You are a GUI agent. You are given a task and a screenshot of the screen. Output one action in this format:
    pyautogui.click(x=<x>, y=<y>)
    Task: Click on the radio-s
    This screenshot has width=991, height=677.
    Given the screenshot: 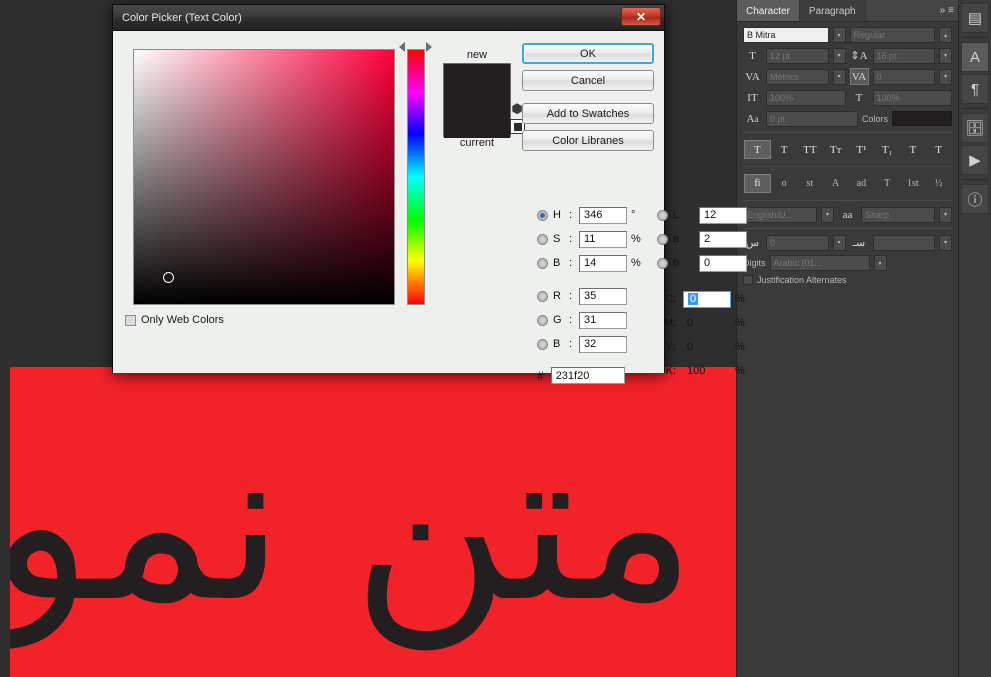 What is the action you would take?
    pyautogui.click(x=542, y=239)
    